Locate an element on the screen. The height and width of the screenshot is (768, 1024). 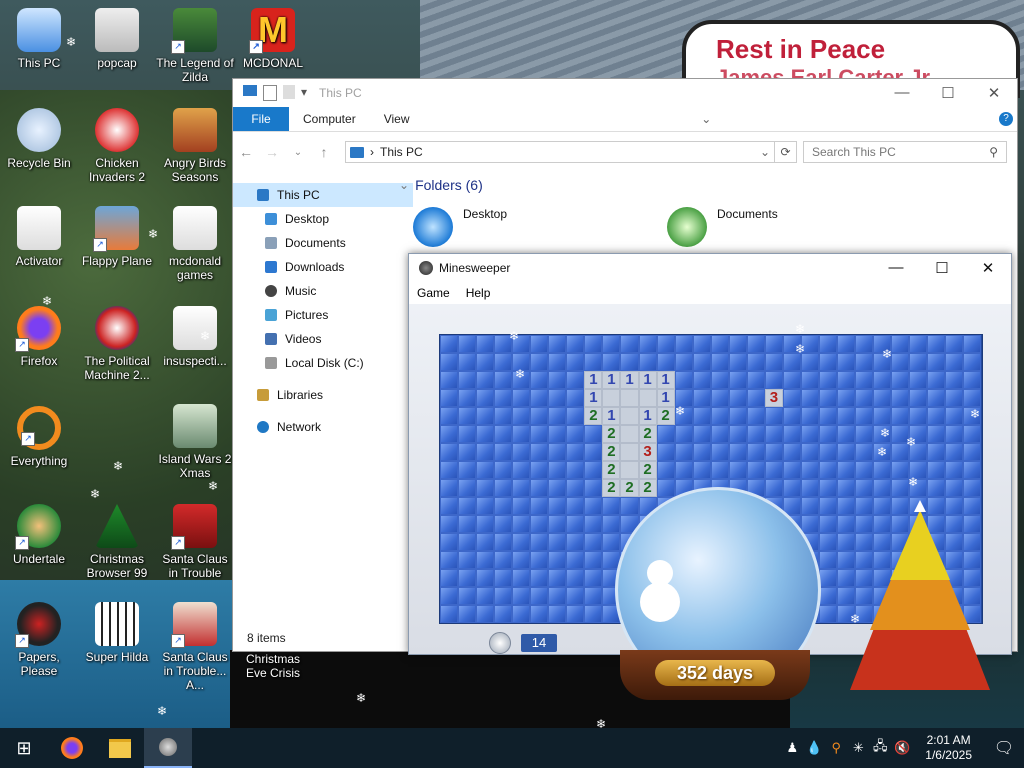
taskbar-clock: 2:01 AM 1/6/2025 is located at coordinates (948, 748).